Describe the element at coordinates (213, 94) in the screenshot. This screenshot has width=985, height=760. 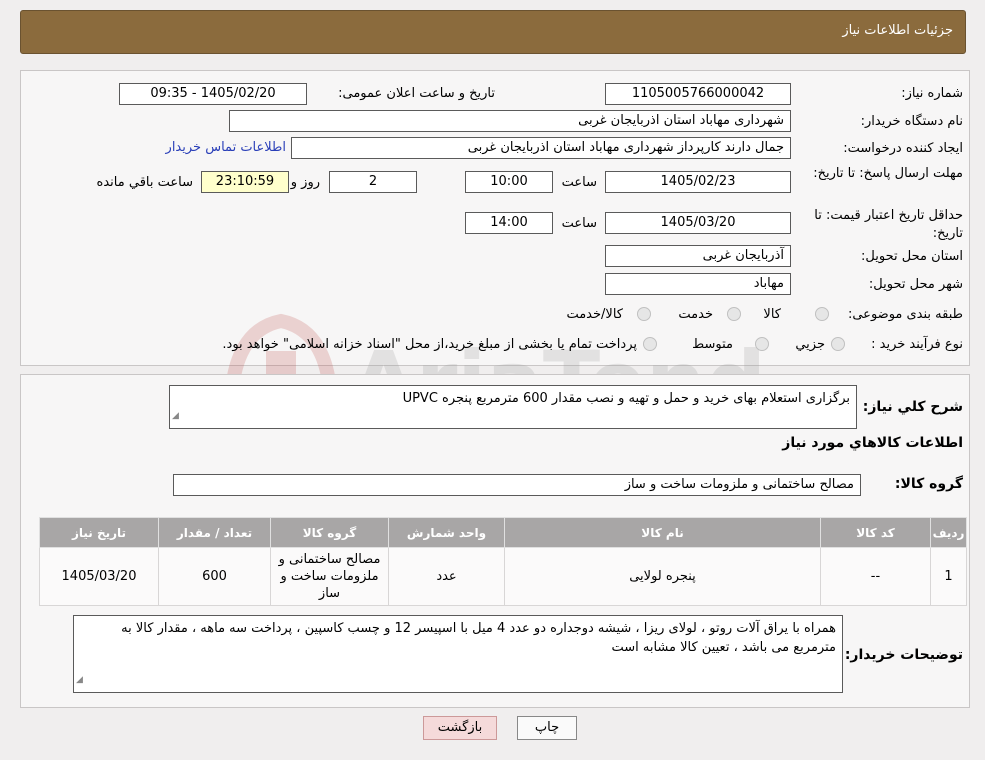
I see `announce-datetime-field: 1405/02/20 - 09:35` at that location.